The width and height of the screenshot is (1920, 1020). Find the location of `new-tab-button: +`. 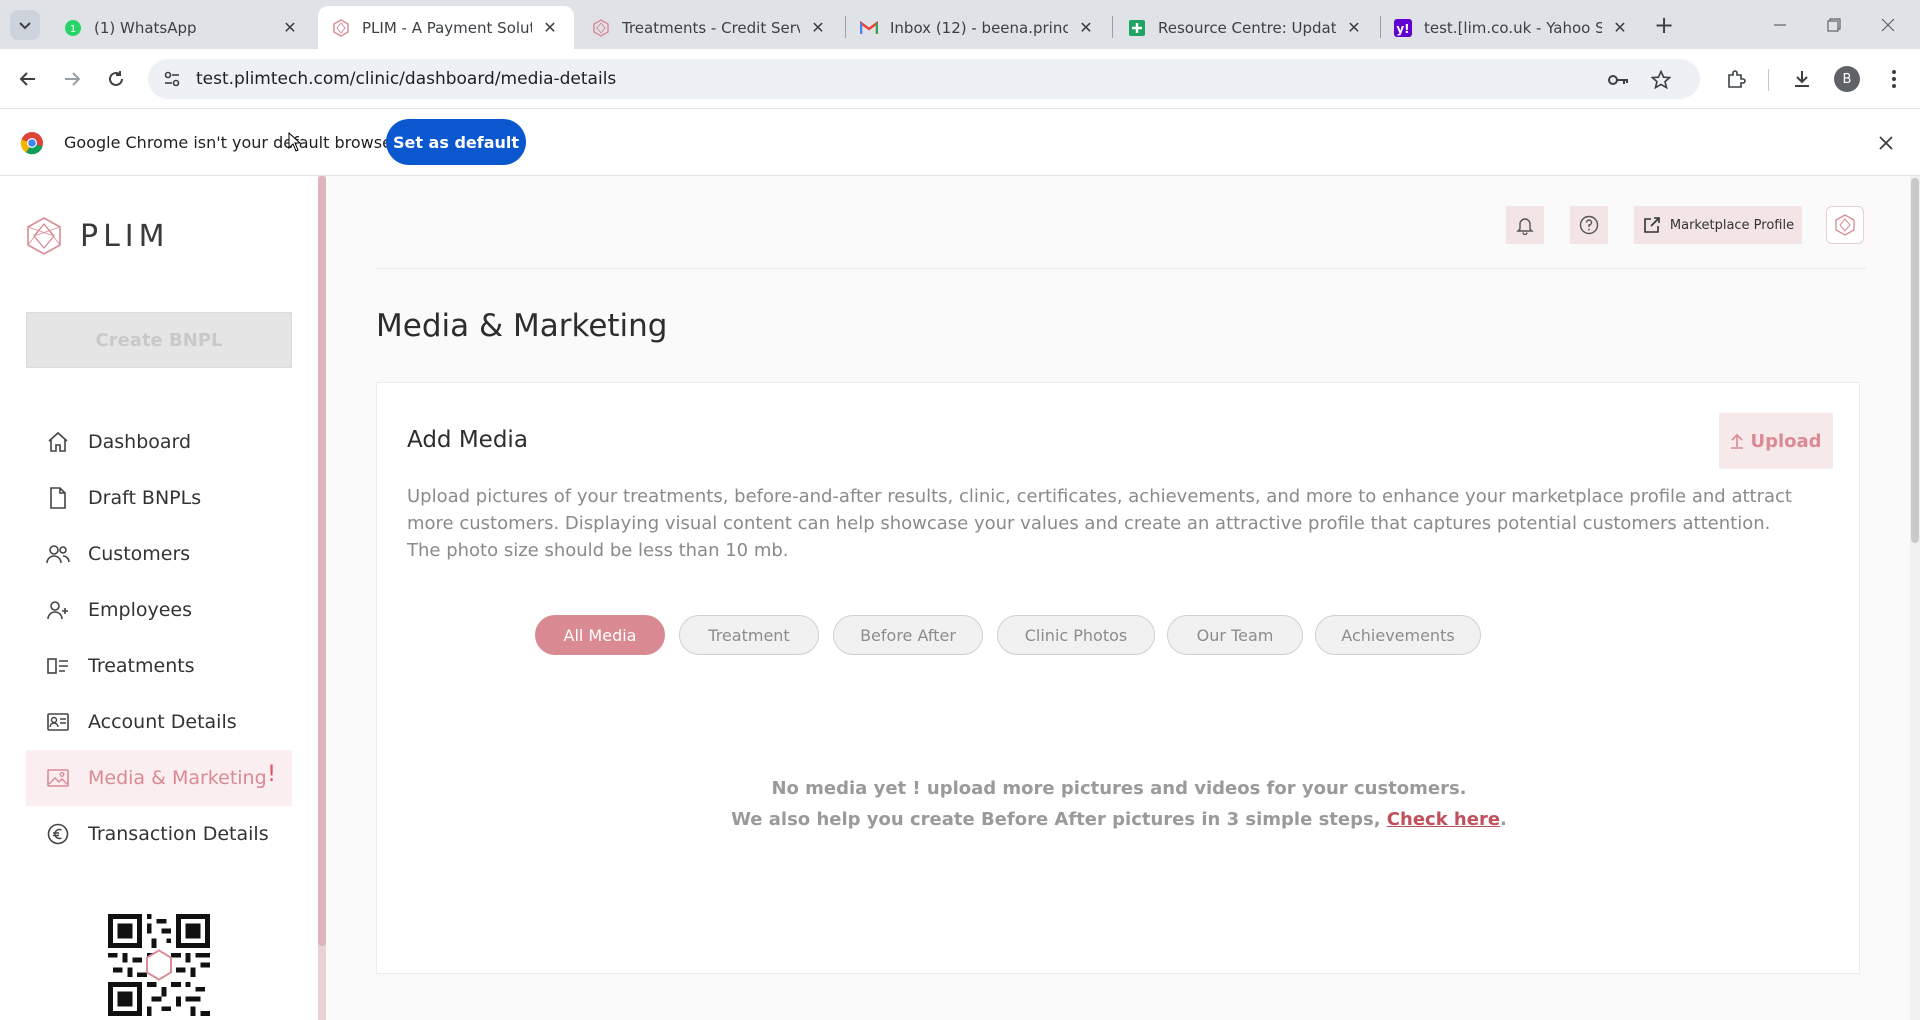

new-tab-button: + is located at coordinates (1664, 25).